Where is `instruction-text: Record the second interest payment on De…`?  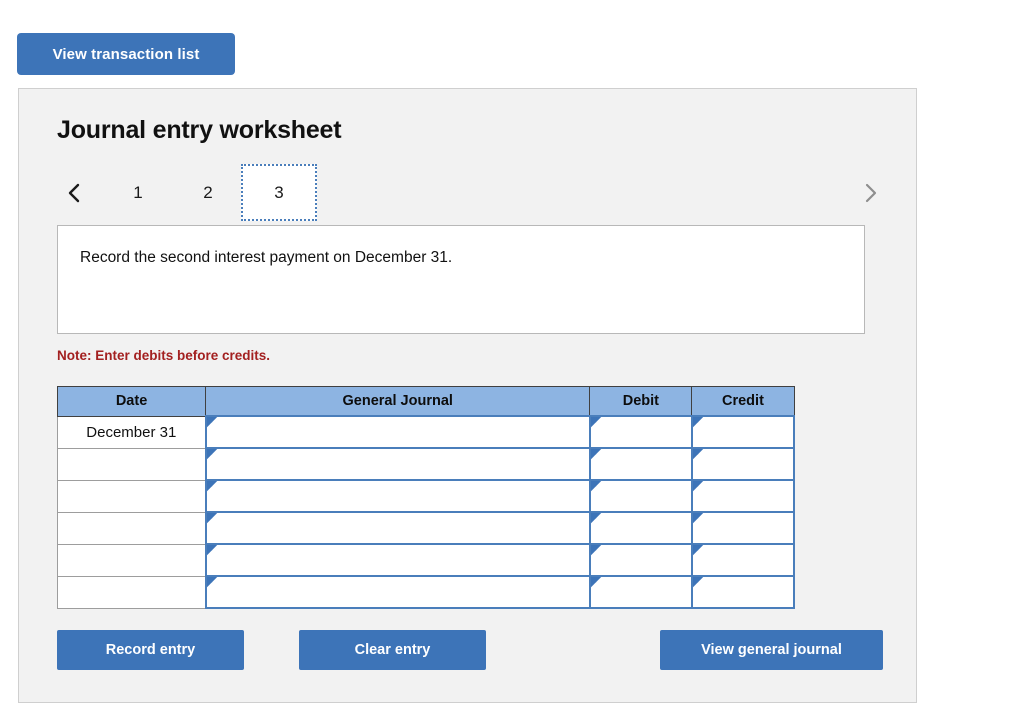
instruction-text: Record the second interest payment on De… is located at coordinates (266, 257).